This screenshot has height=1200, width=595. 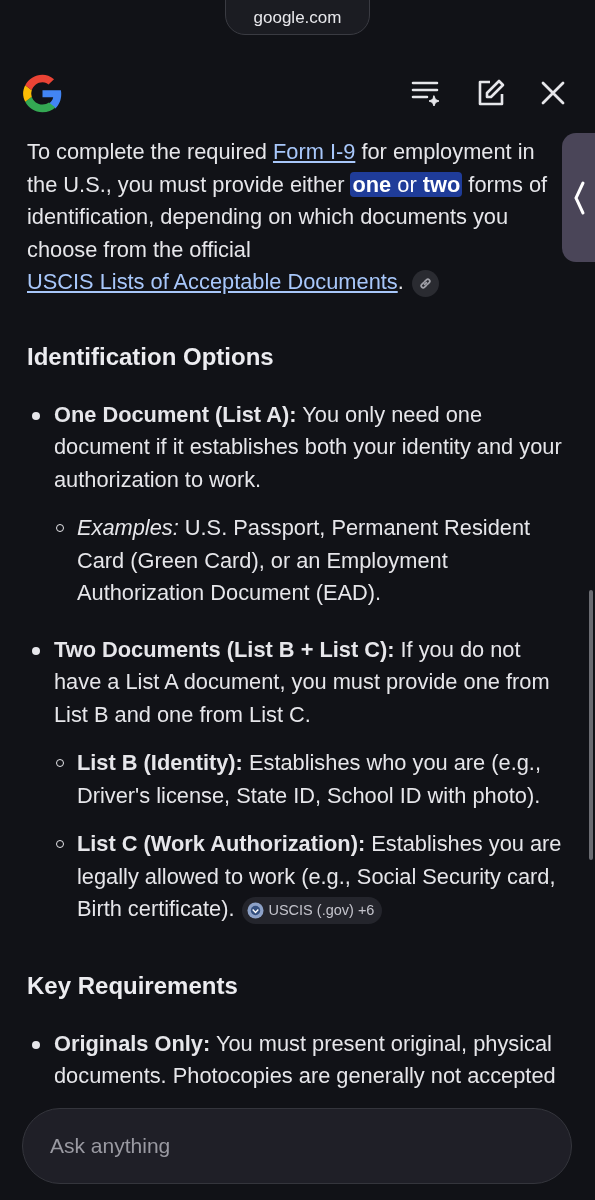 I want to click on source-chip: USCIS (.gov) +6, so click(x=312, y=910).